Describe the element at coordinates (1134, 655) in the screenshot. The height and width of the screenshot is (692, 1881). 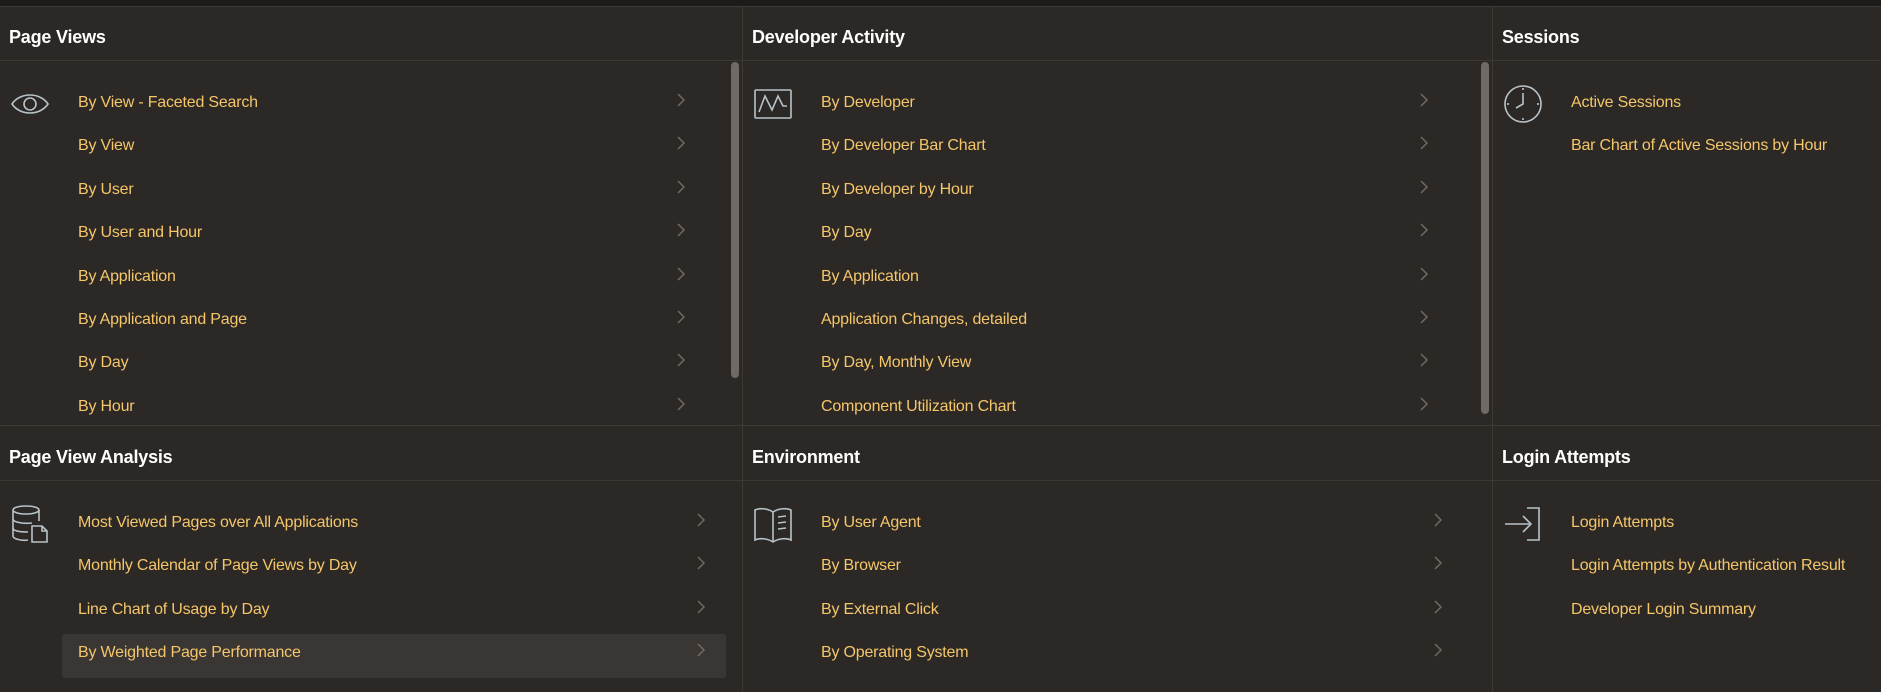
I see `list-item: By Operating System` at that location.